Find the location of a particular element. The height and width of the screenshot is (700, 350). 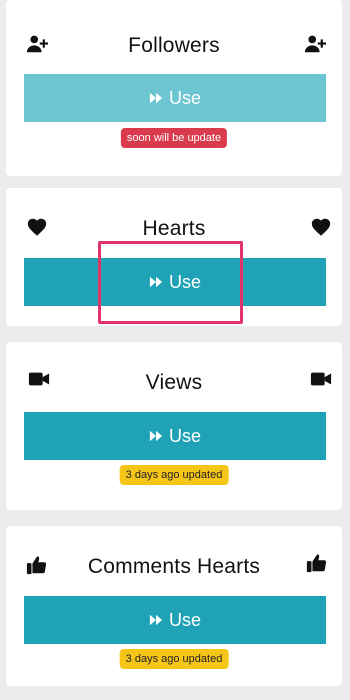

card-title: Followers is located at coordinates (174, 45).